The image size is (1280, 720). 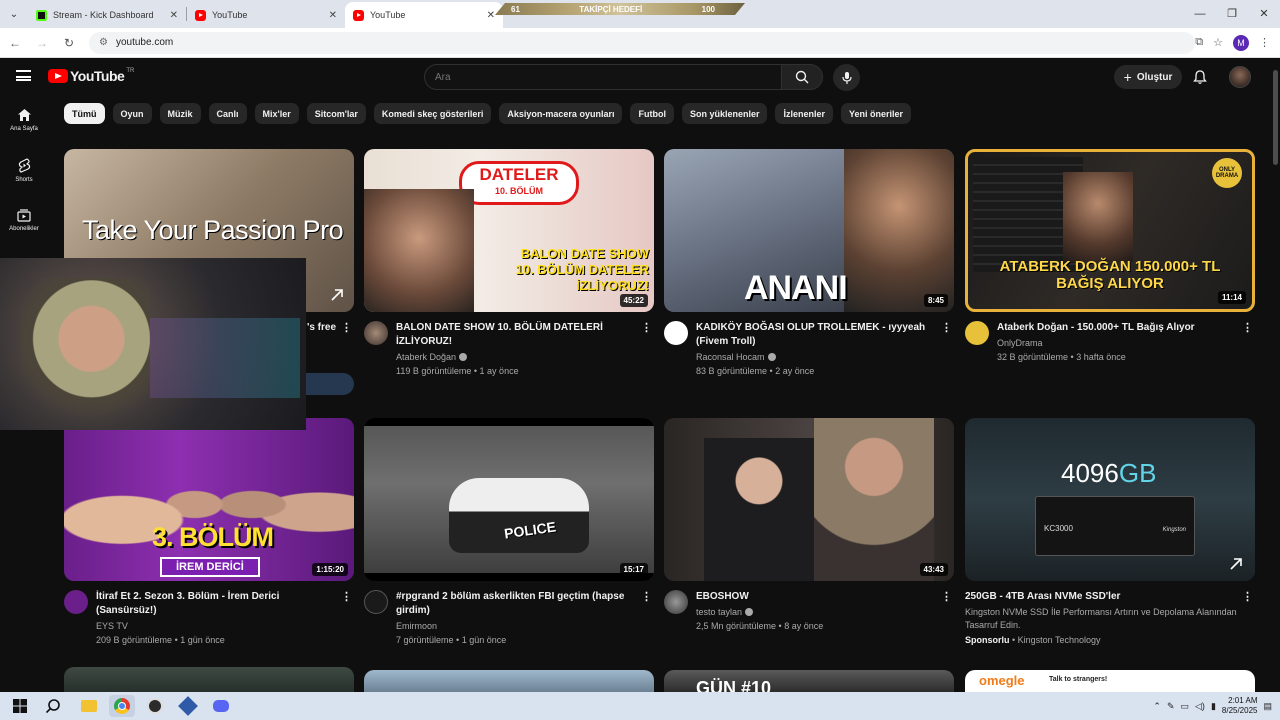 I want to click on chip-live: Canlı, so click(x=227, y=113).